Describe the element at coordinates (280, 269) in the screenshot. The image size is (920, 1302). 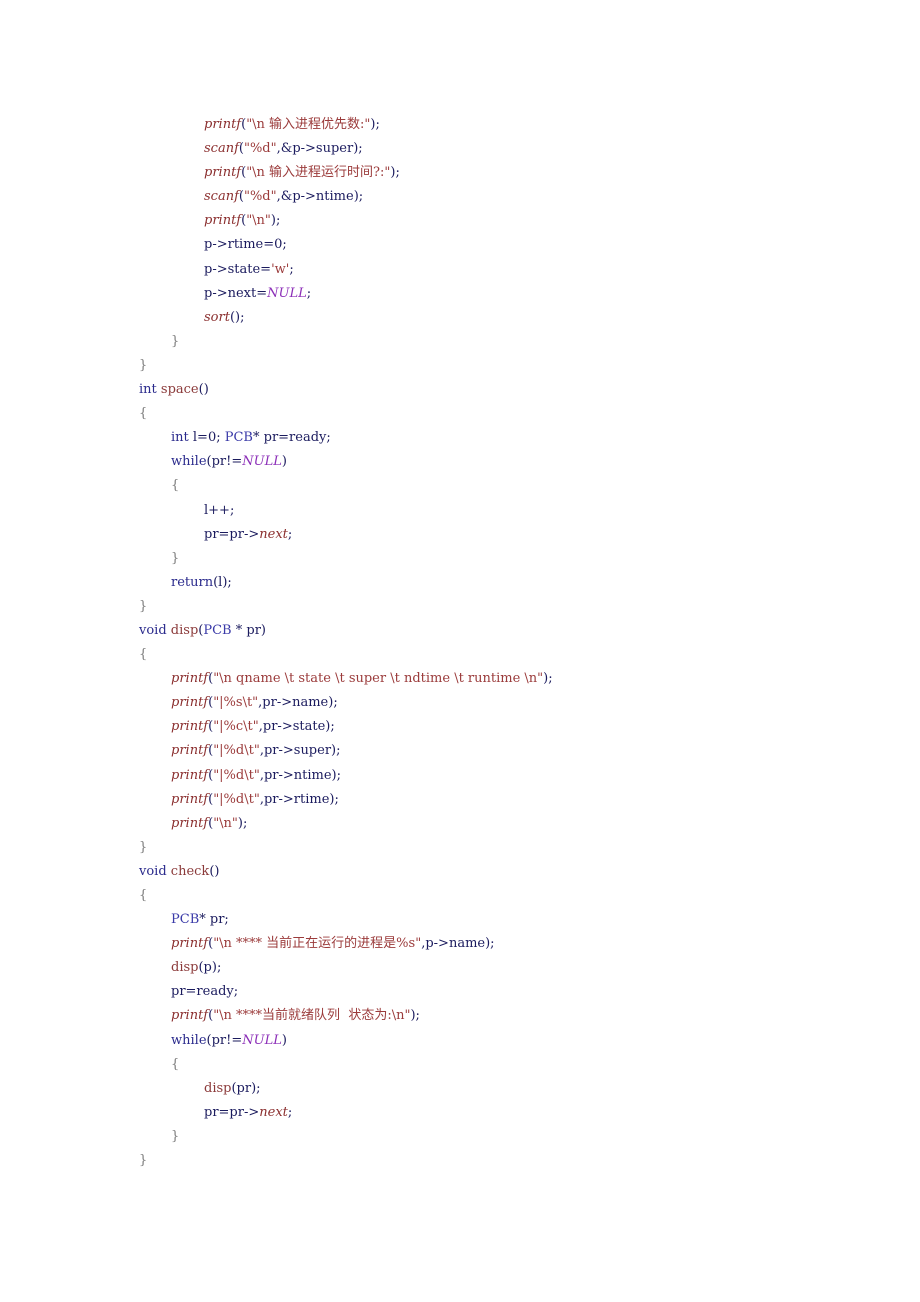
I see `string-literal: 'w'` at that location.